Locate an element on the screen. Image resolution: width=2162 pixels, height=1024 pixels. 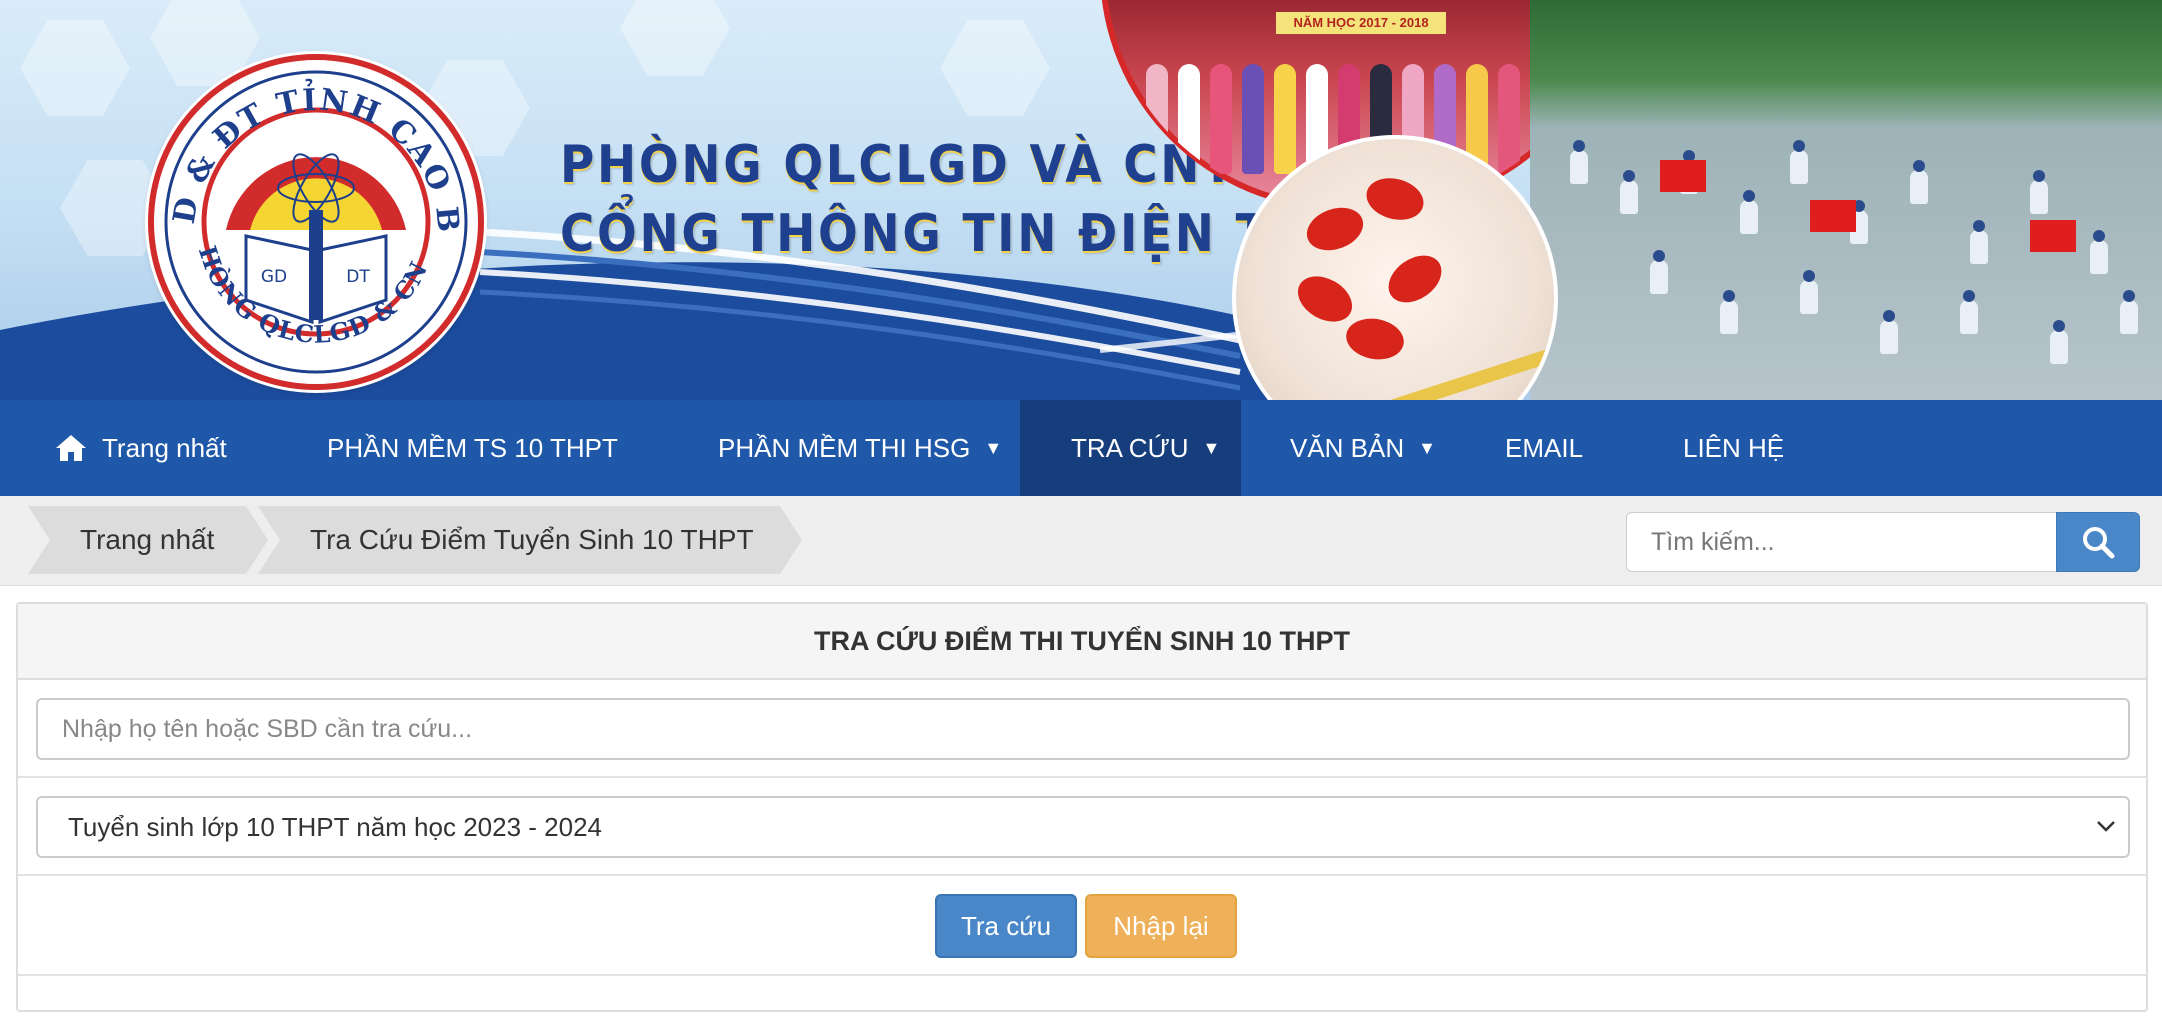
nav-item-home: Trang nhất is located at coordinates (140, 448).